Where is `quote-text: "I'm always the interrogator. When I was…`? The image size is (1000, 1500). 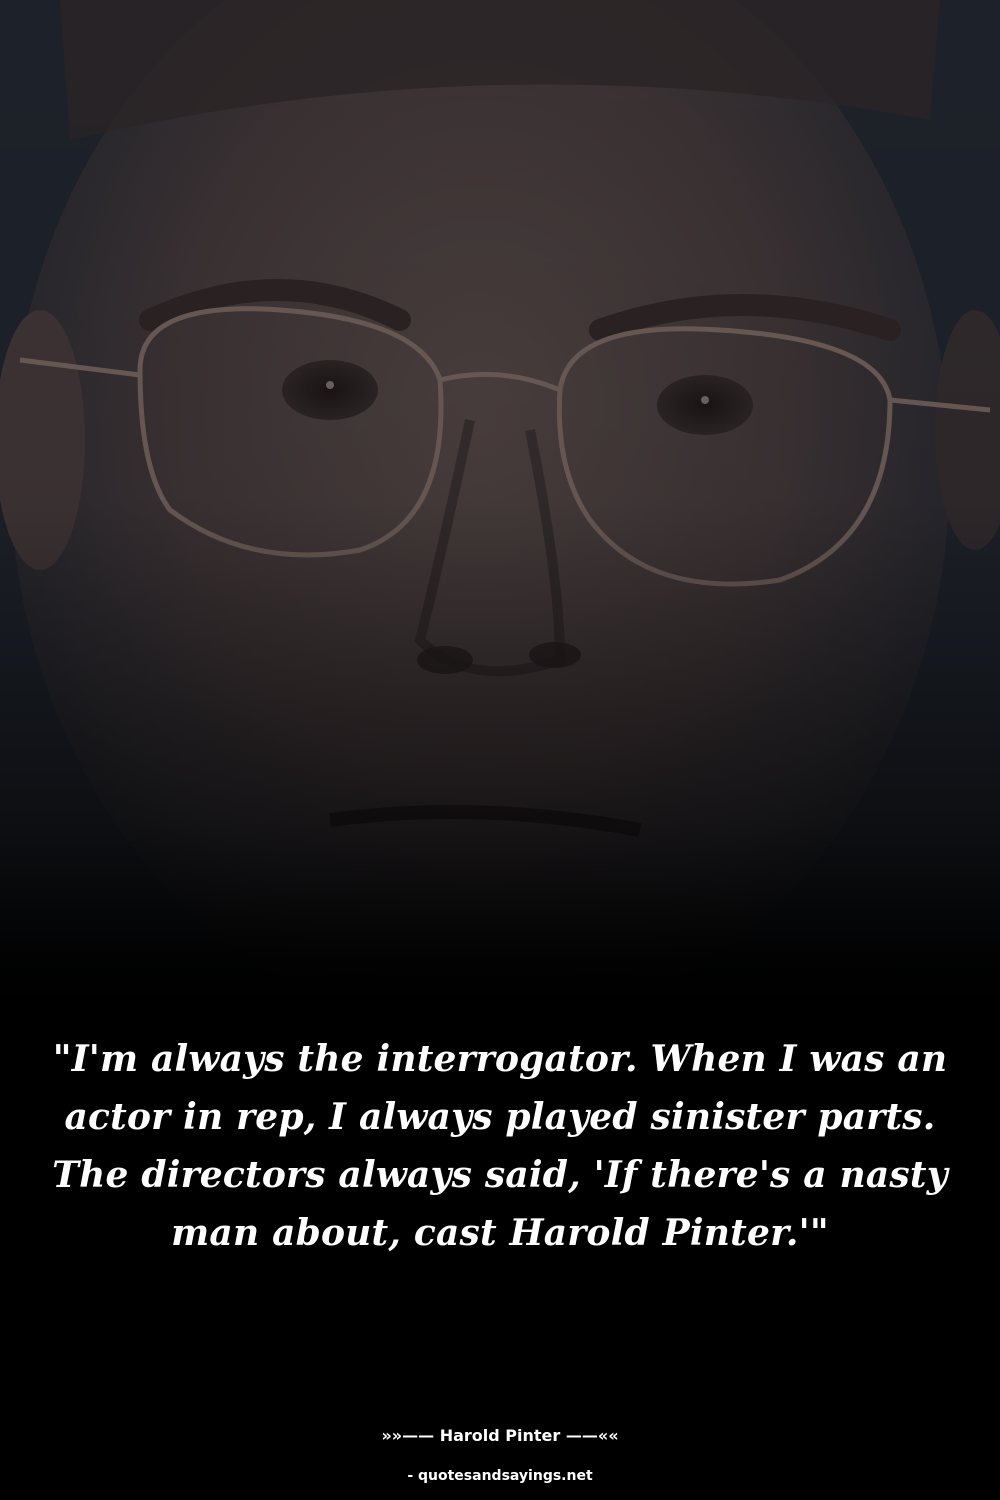
quote-text: "I'm always the interrogator. When I was… is located at coordinates (500, 1146).